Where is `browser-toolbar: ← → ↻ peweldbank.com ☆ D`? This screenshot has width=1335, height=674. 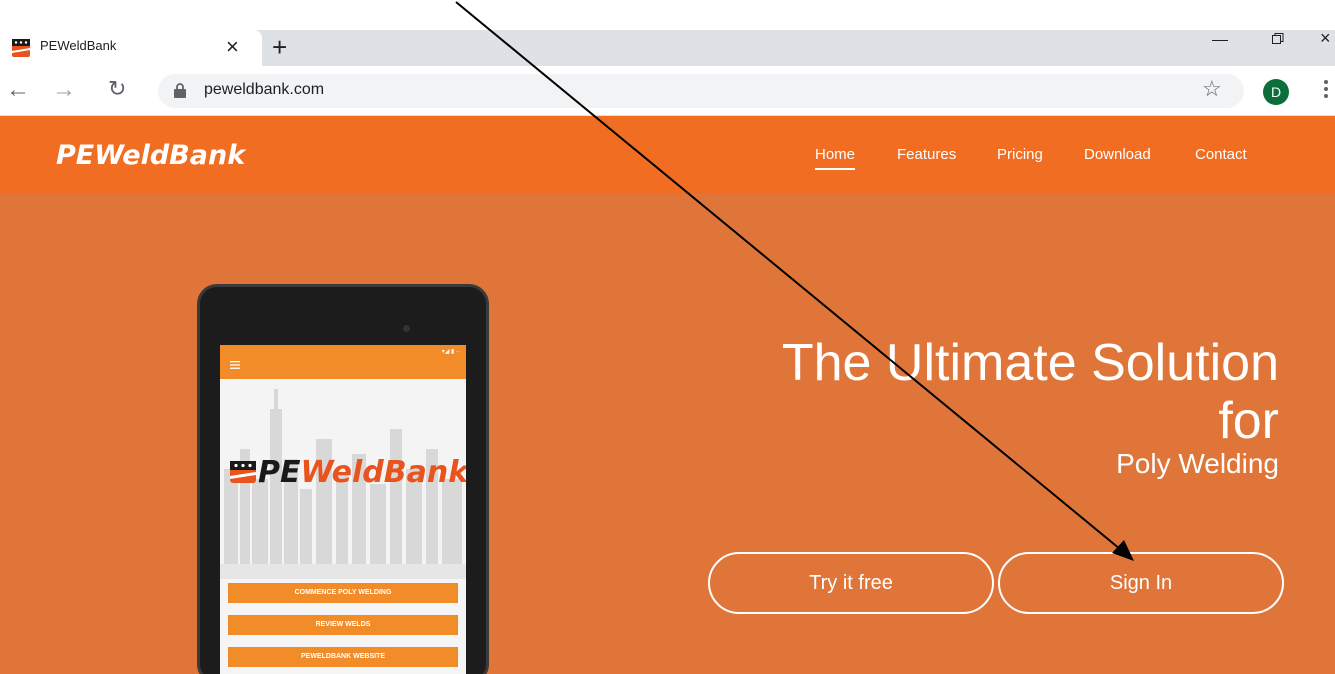
browser-toolbar: ← → ↻ peweldbank.com ☆ D is located at coordinates (667, 91).